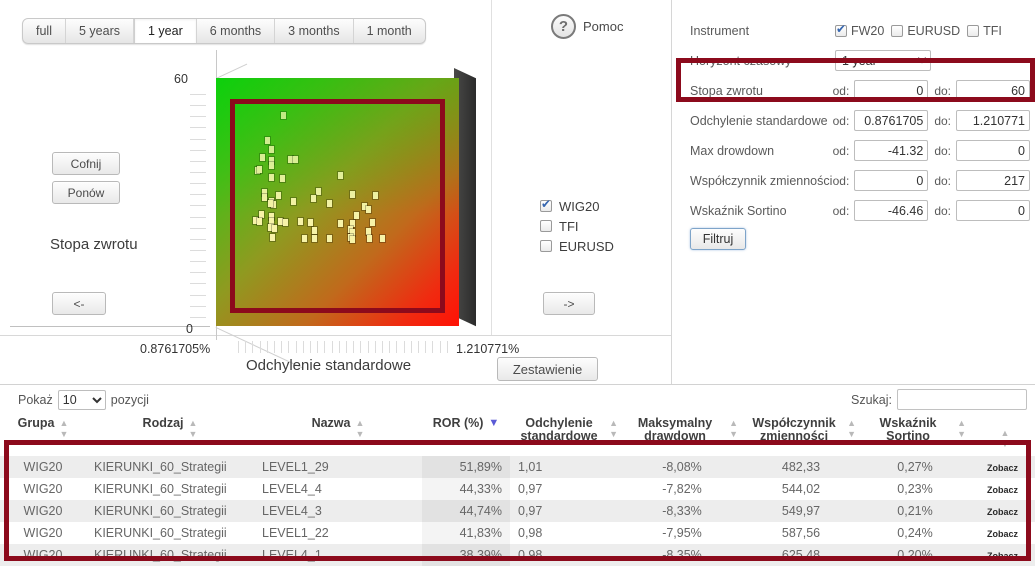  I want to click on help-link: ? Pomoc, so click(587, 26).